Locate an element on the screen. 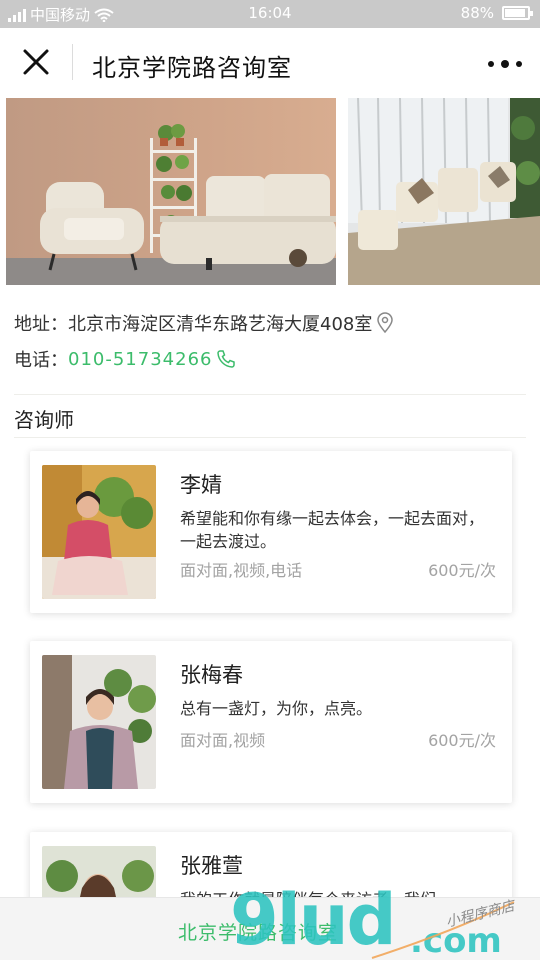 The image size is (540, 960). phone-number-link: 010-51734266 is located at coordinates (140, 359).